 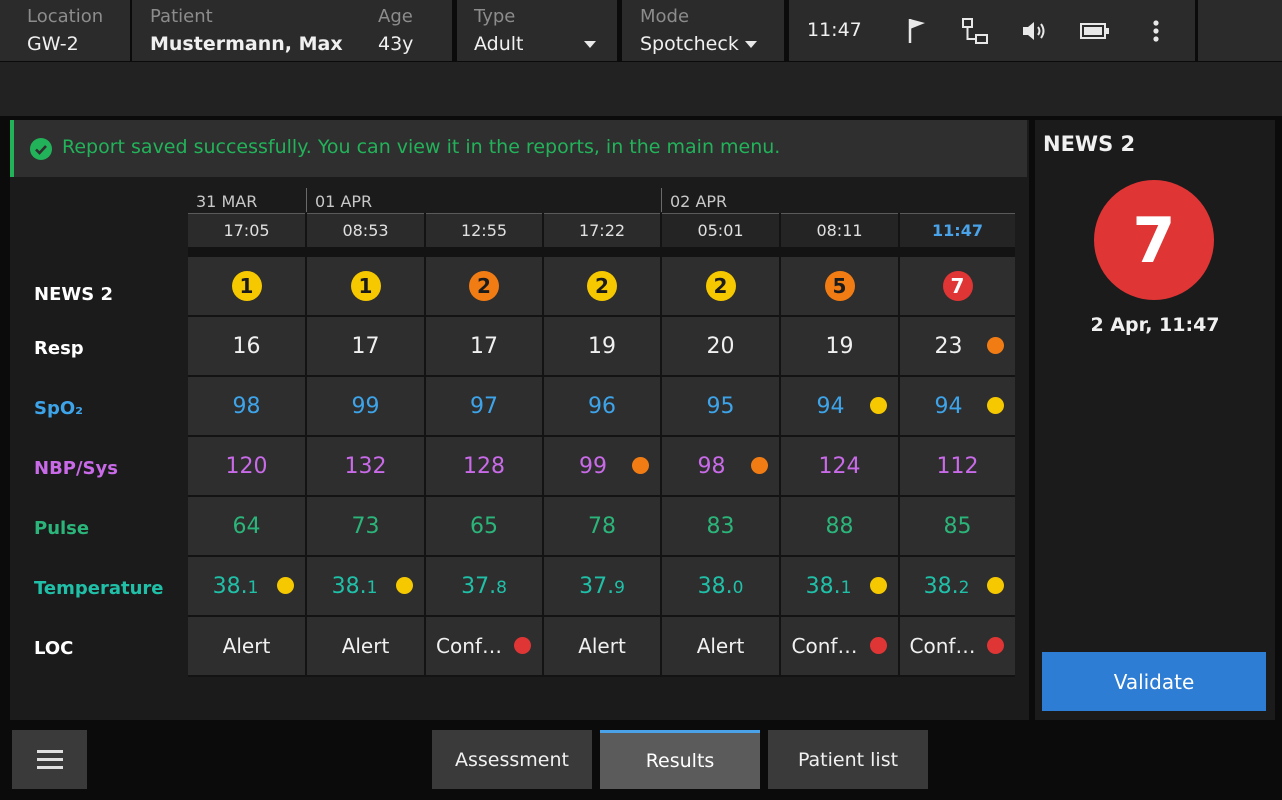 I want to click on mode-value: Spotcheck, so click(x=689, y=44).